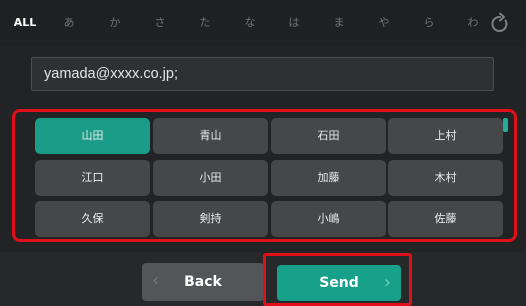 The image size is (526, 306). Describe the element at coordinates (294, 23) in the screenshot. I see `tab-ha: は` at that location.